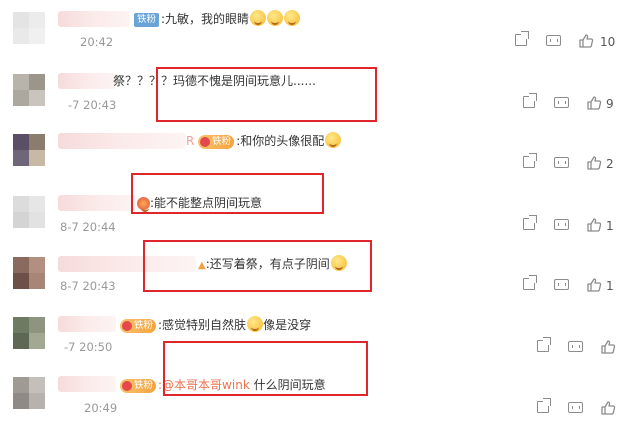 The height and width of the screenshot is (432, 617). I want to click on comment-row-5: ▲:还写着祭，有点子阴间 8-7 20:43 1, so click(308, 281).